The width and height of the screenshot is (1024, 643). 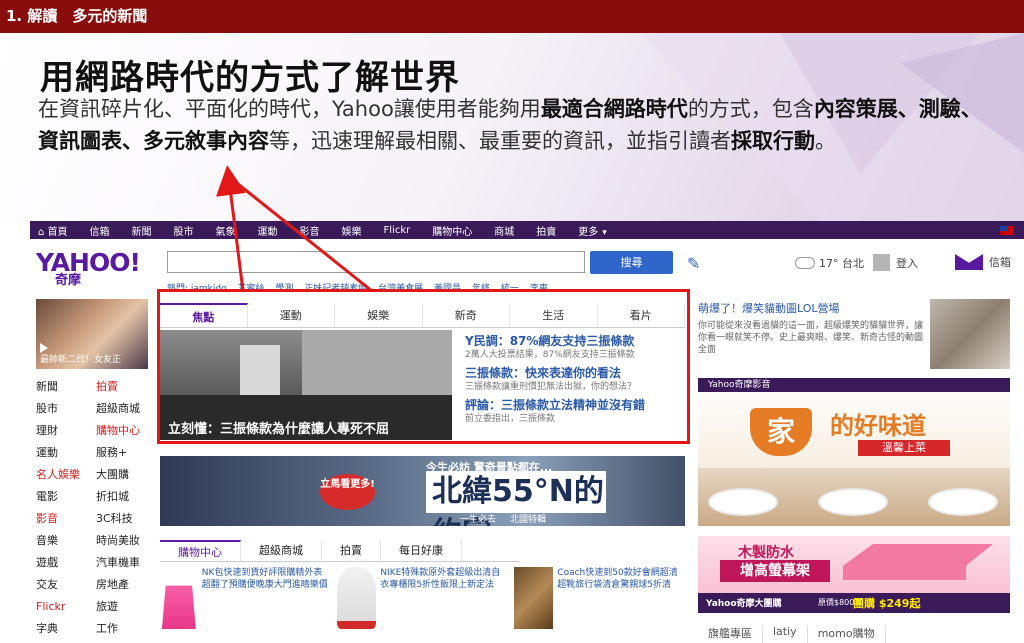 What do you see at coordinates (887, 603) in the screenshot?
I see `desk-ad-price: 團購 $249起` at bounding box center [887, 603].